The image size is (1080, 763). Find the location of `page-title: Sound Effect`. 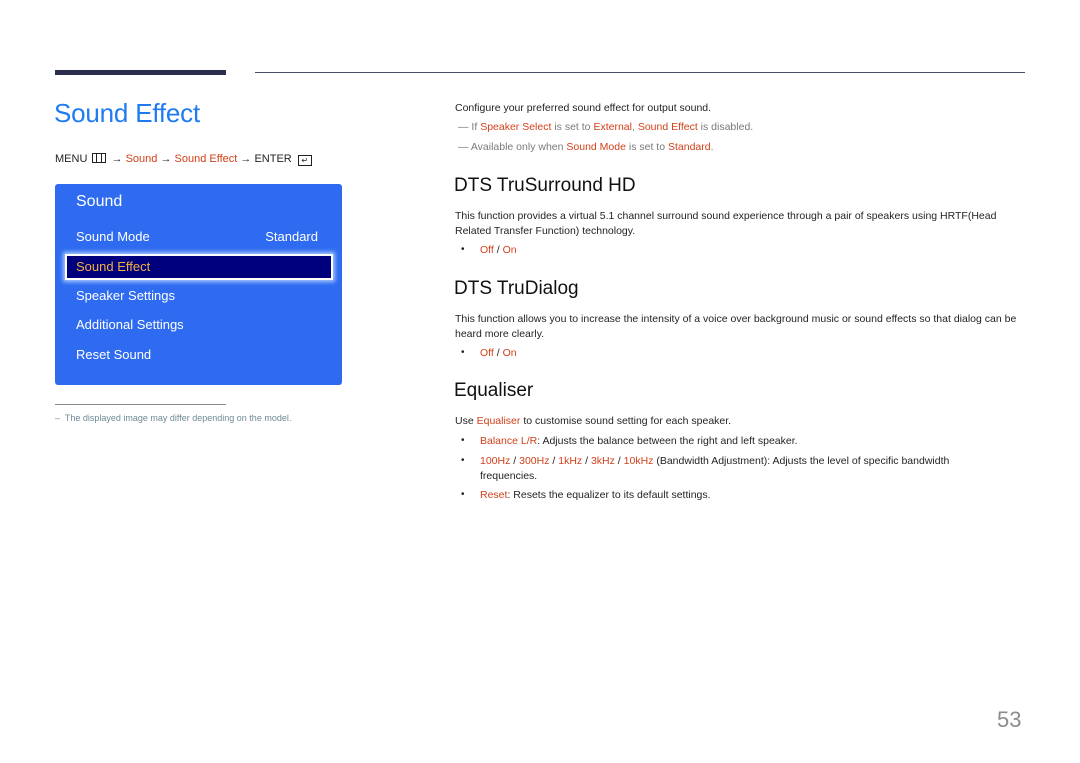

page-title: Sound Effect is located at coordinates (127, 113).